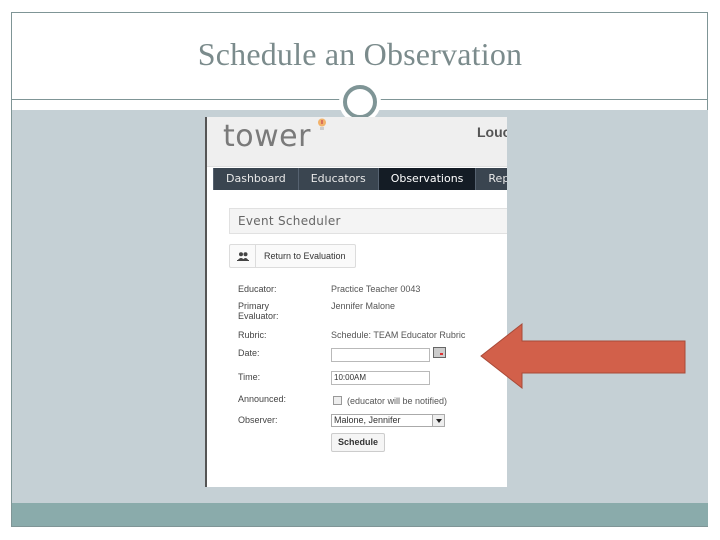  What do you see at coordinates (257, 289) in the screenshot?
I see `educator-label: Educator:` at bounding box center [257, 289].